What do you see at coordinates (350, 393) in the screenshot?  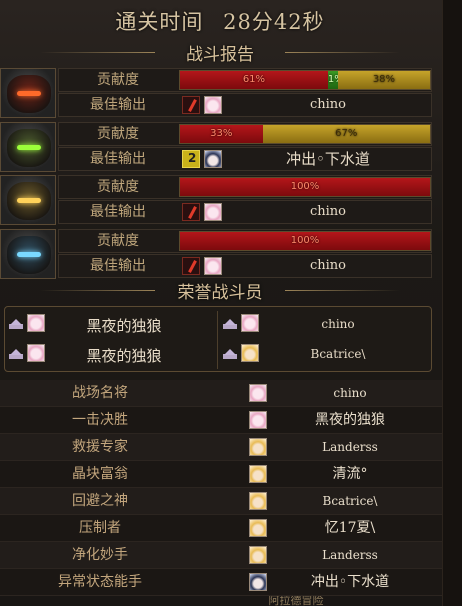 I see `award-player-name: chino` at bounding box center [350, 393].